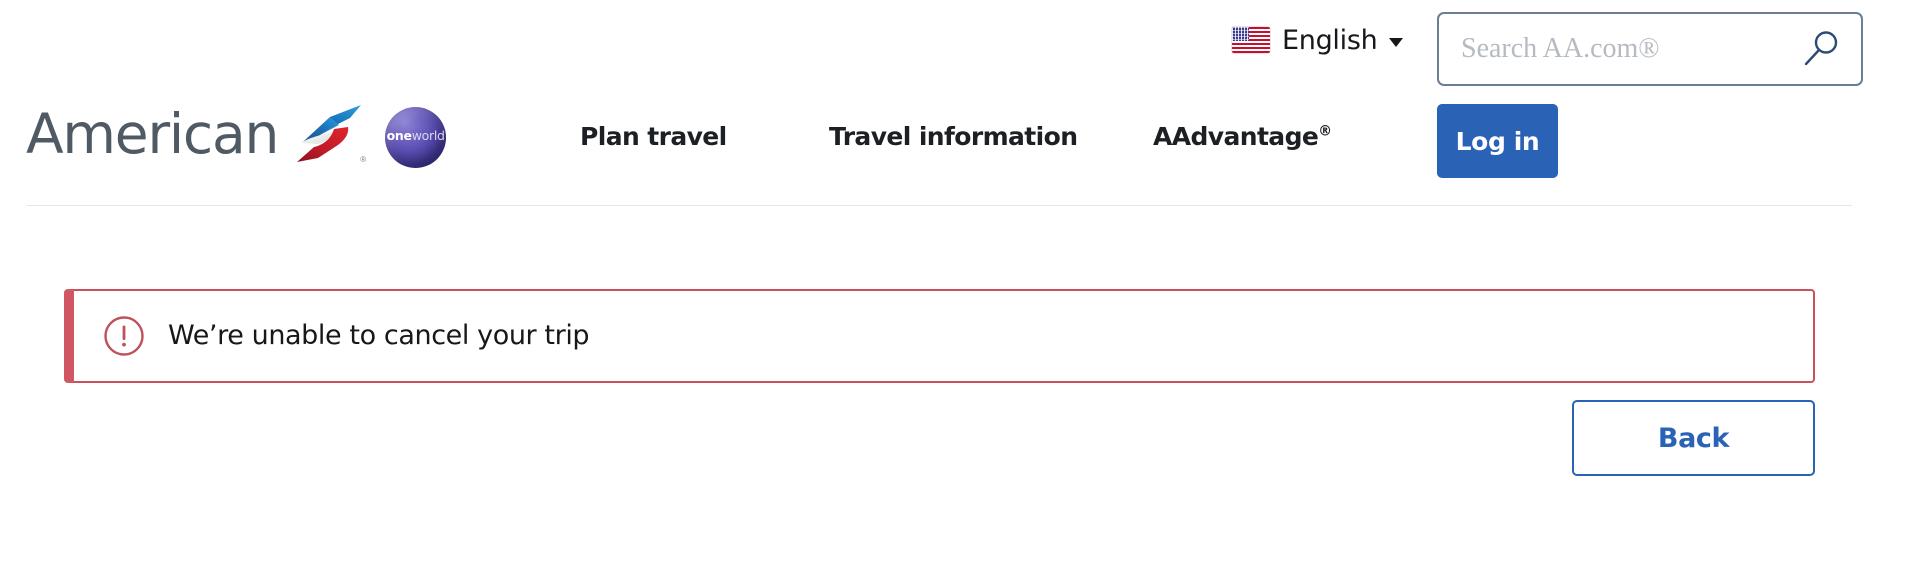 The width and height of the screenshot is (1915, 574). Describe the element at coordinates (1626, 49) in the screenshot. I see `search-input` at that location.